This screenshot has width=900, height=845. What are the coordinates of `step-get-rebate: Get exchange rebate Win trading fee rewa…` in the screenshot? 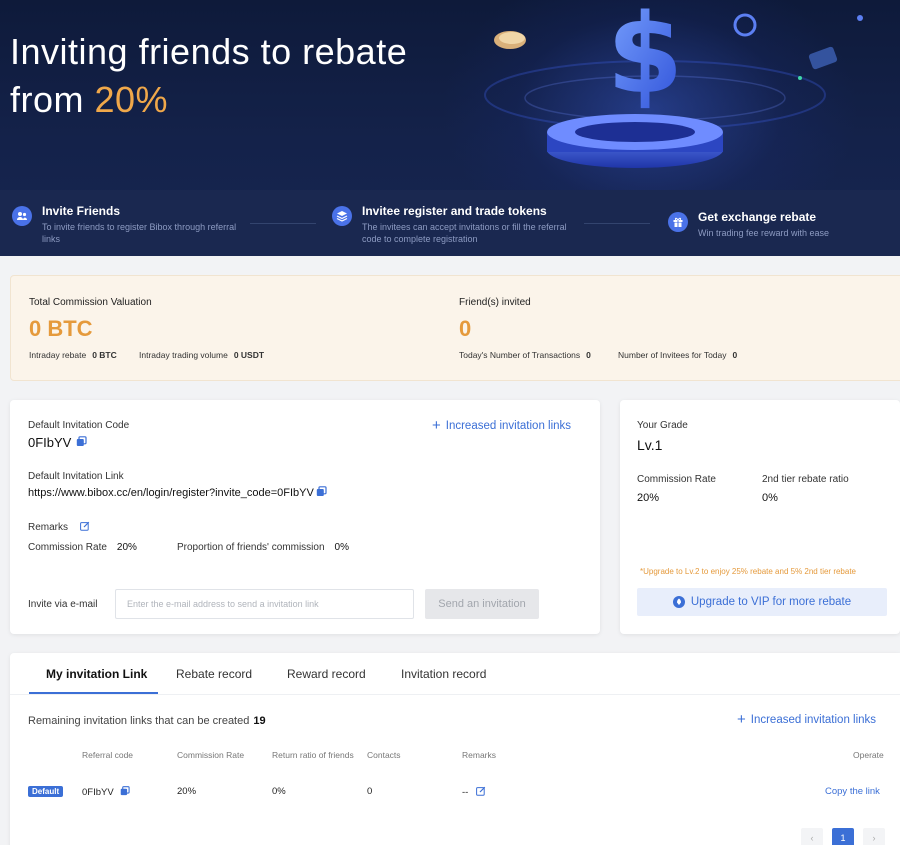 It's located at (784, 224).